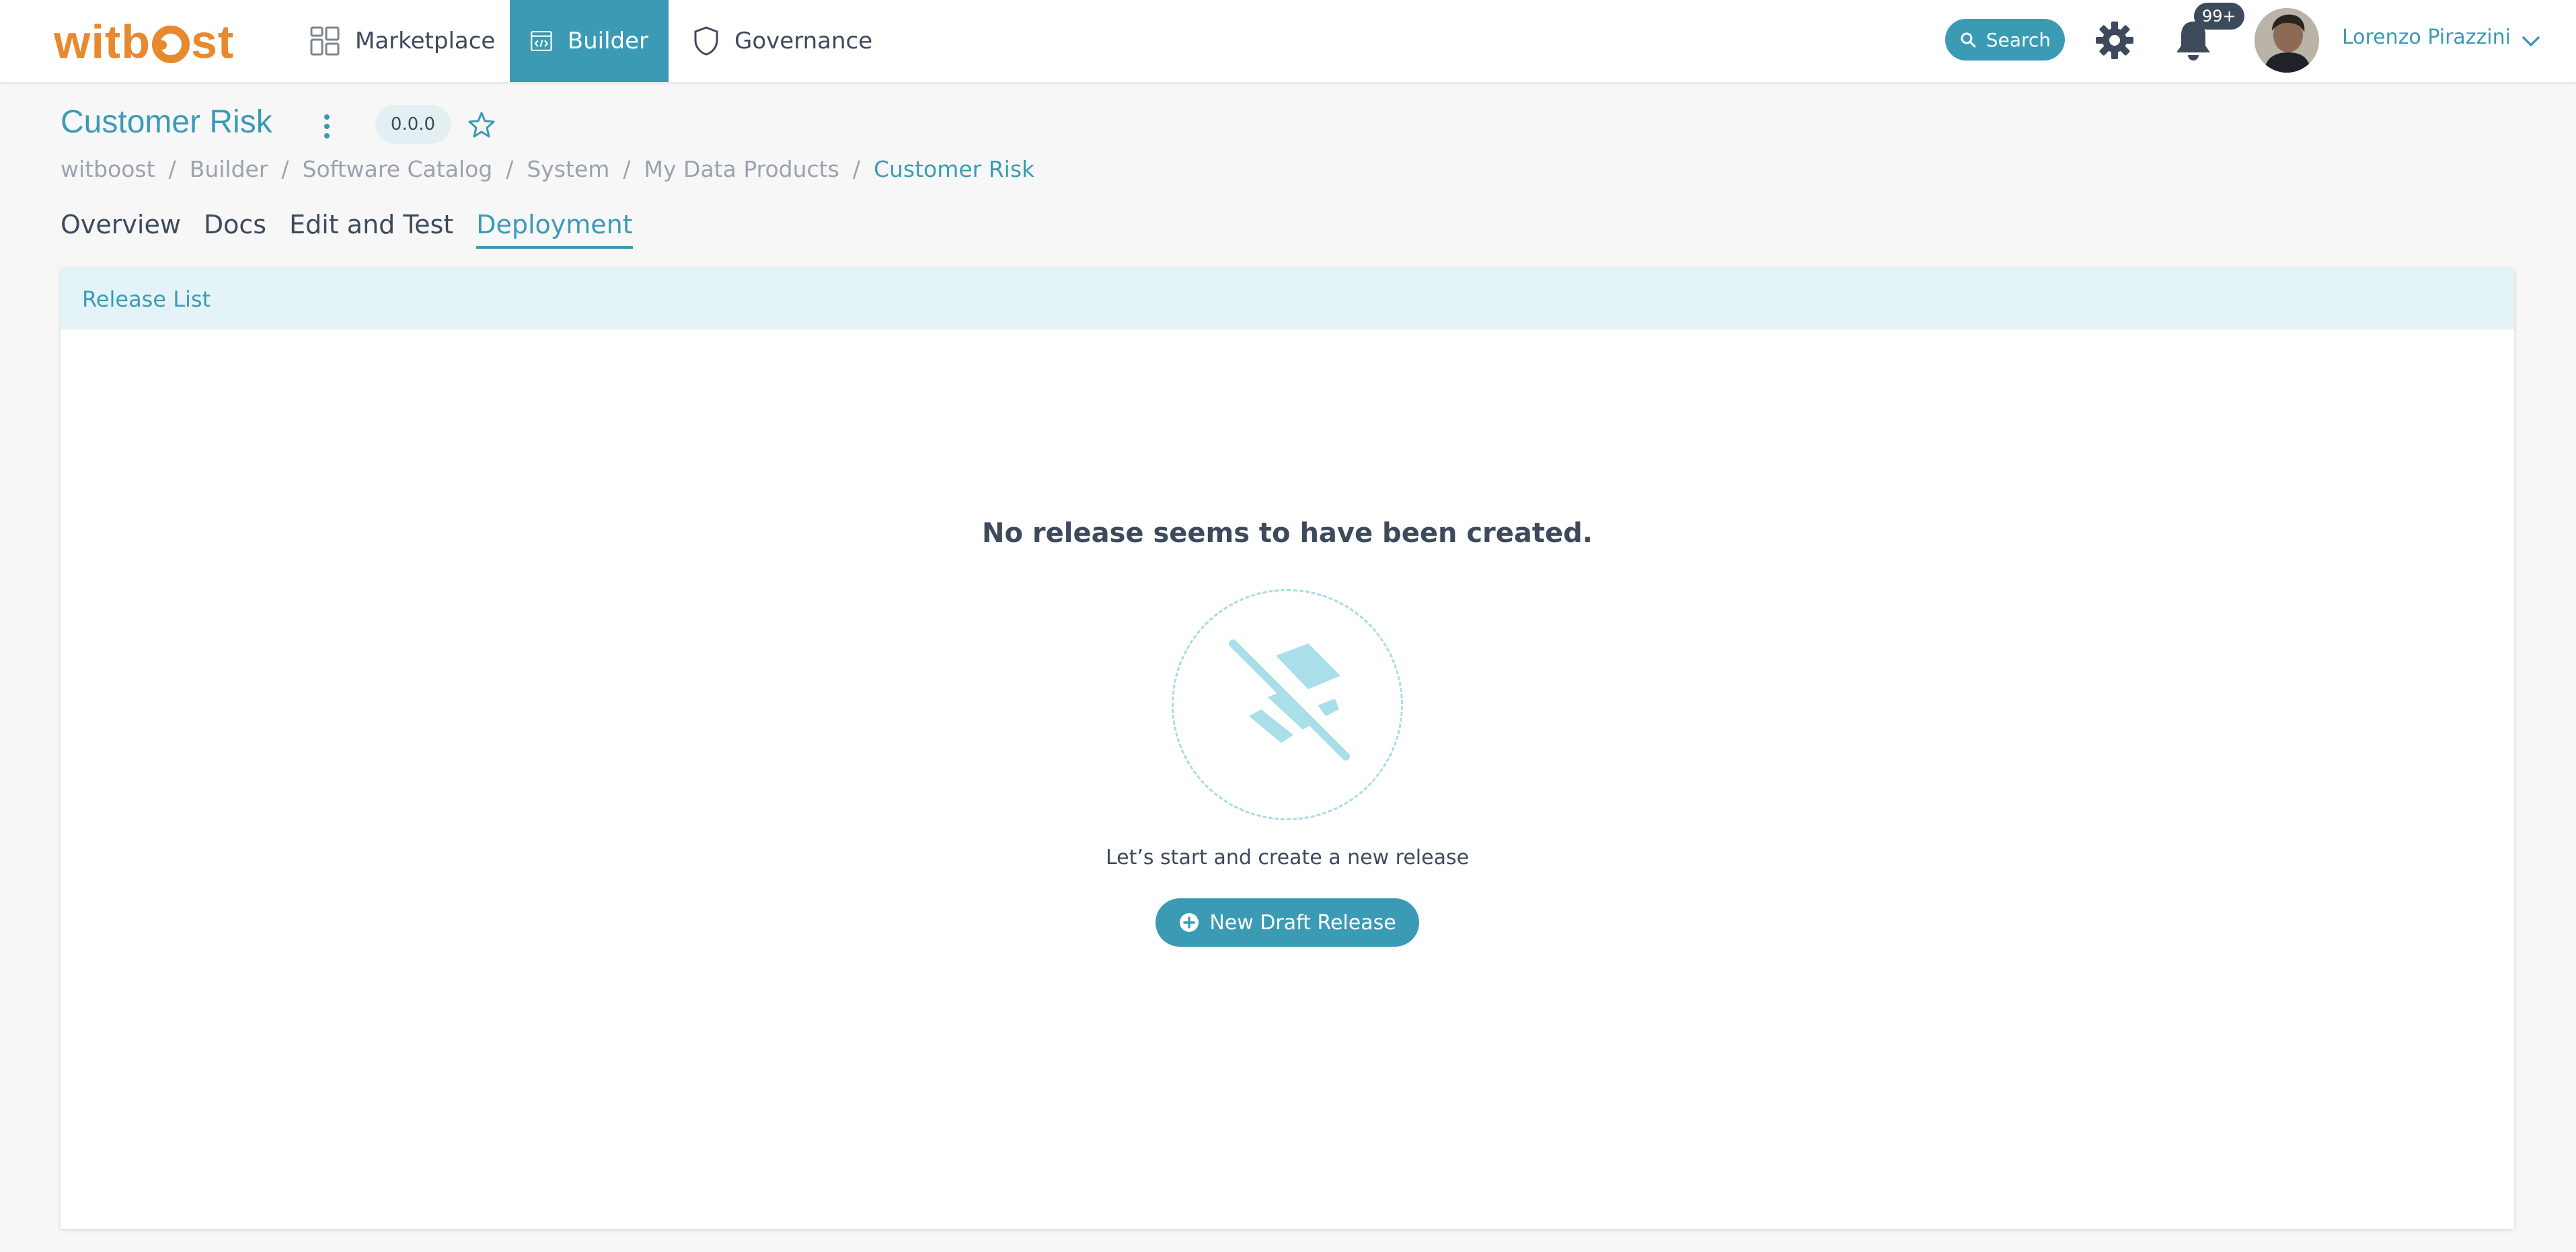 This screenshot has width=2576, height=1252. Describe the element at coordinates (954, 169) in the screenshot. I see `breadcrumb-item-current: Customer Risk` at that location.